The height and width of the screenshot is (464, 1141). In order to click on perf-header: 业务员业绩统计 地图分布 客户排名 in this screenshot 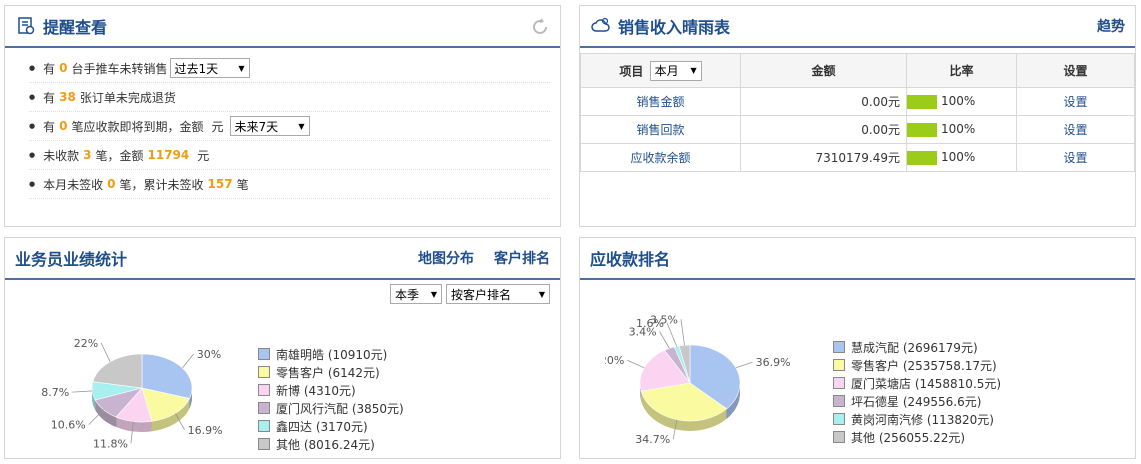, I will do `click(282, 259)`.